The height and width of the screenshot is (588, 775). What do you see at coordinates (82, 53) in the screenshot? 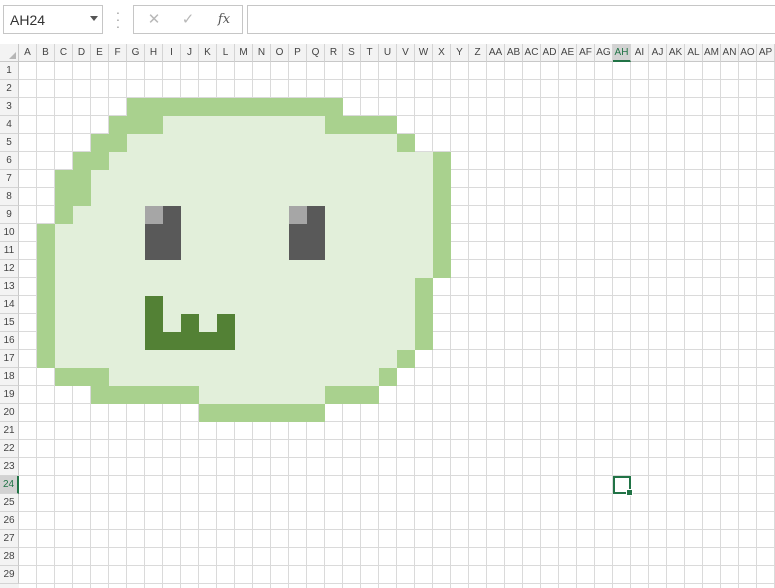
I see `column-header-d: D` at bounding box center [82, 53].